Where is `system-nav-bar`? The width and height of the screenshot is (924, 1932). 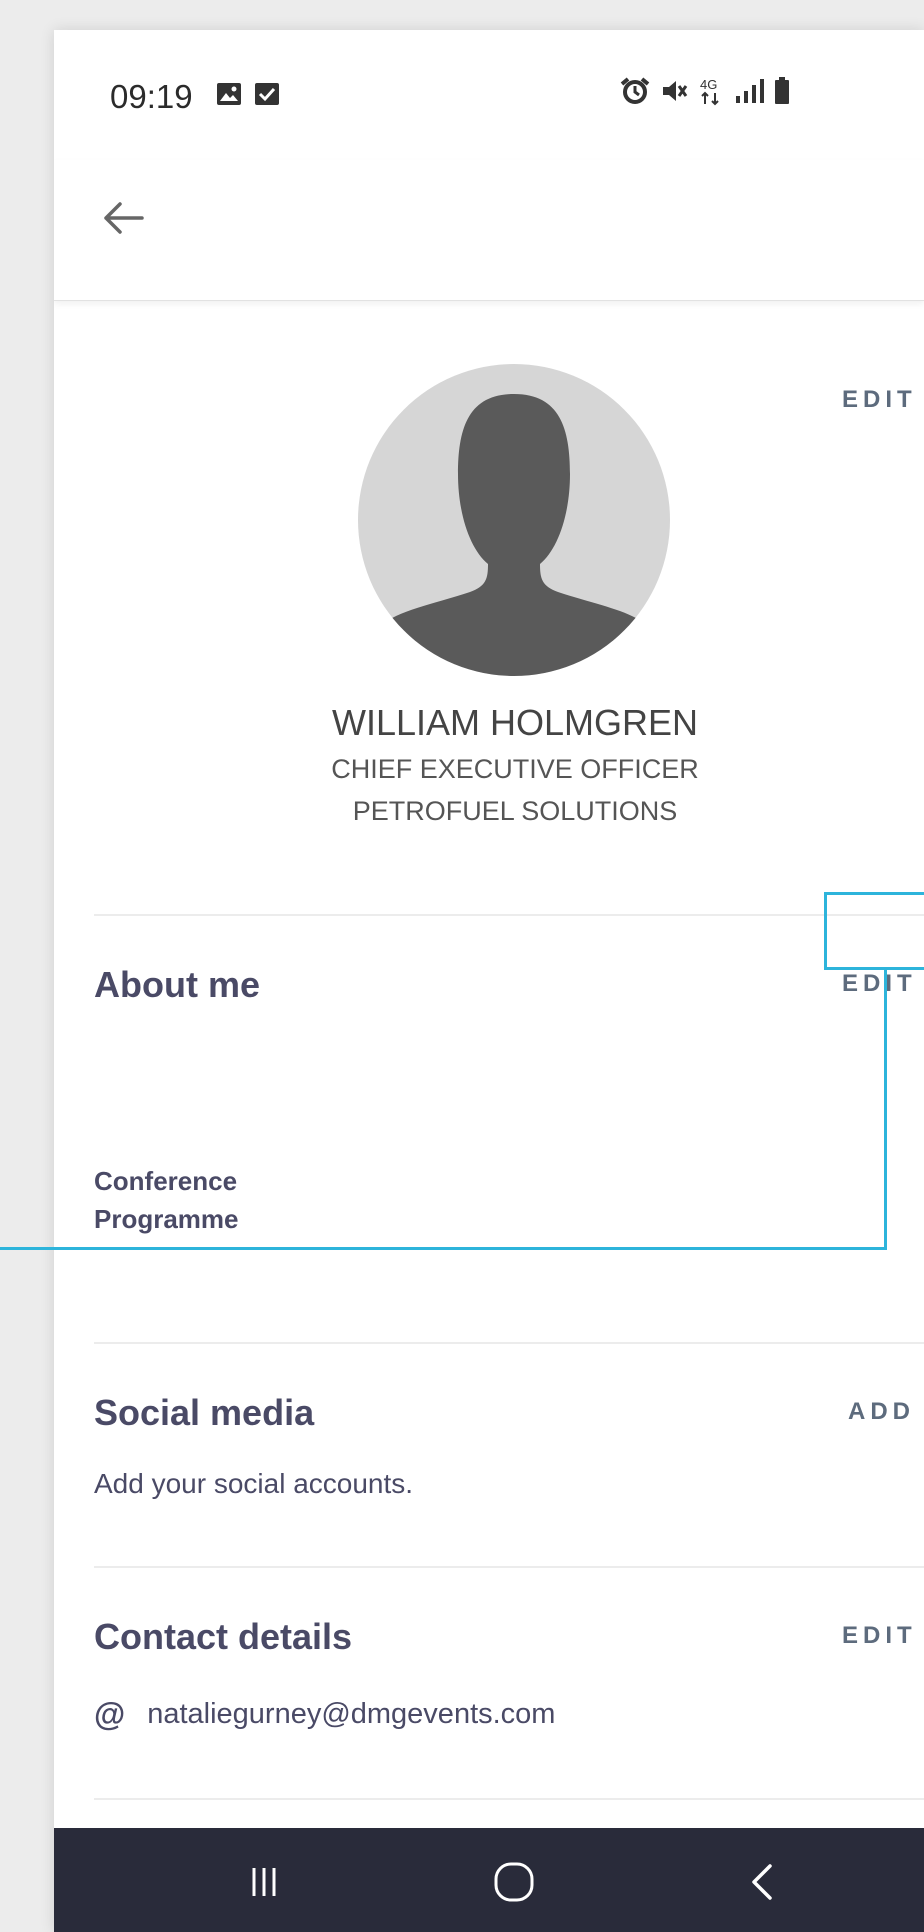 system-nav-bar is located at coordinates (489, 1880).